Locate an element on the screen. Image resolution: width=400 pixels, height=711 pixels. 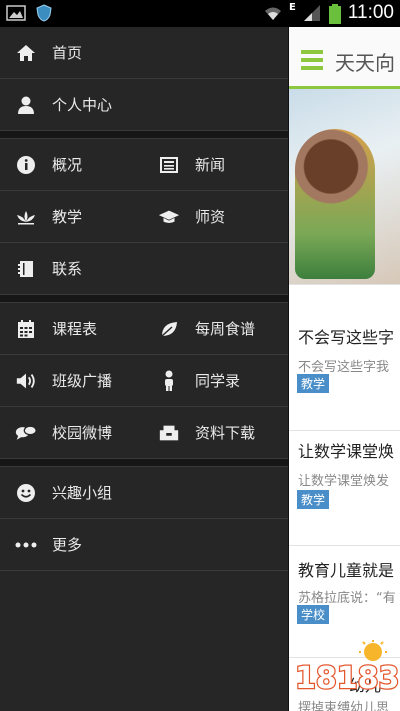
drawer-row: 个人中心 is located at coordinates (144, 105).